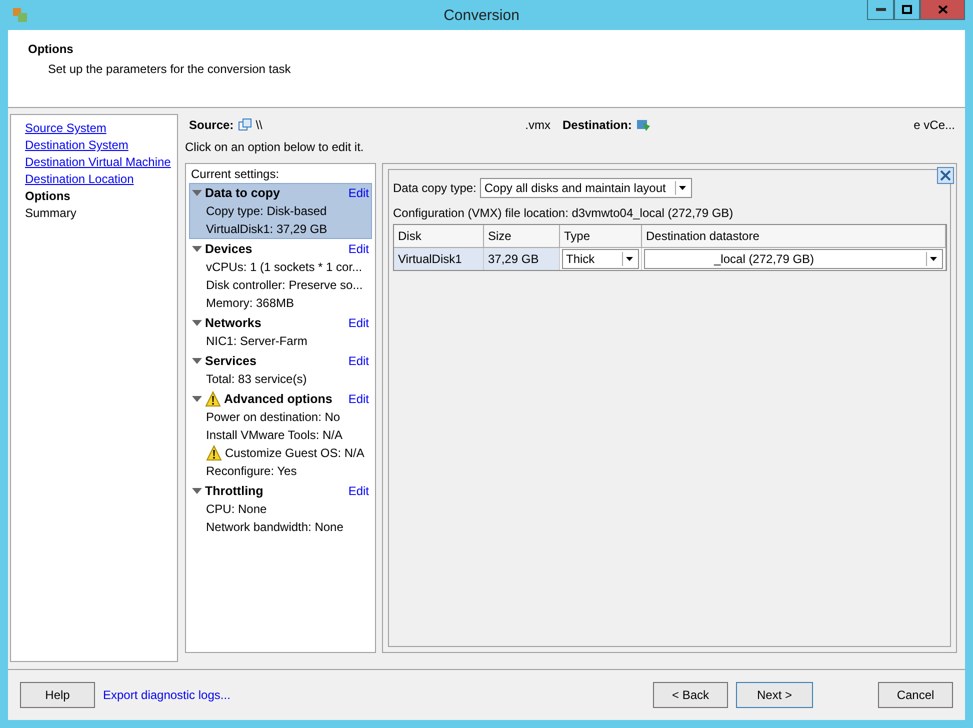 The width and height of the screenshot is (973, 728). Describe the element at coordinates (434, 188) in the screenshot. I see `copy-type-label: Data copy type:` at that location.